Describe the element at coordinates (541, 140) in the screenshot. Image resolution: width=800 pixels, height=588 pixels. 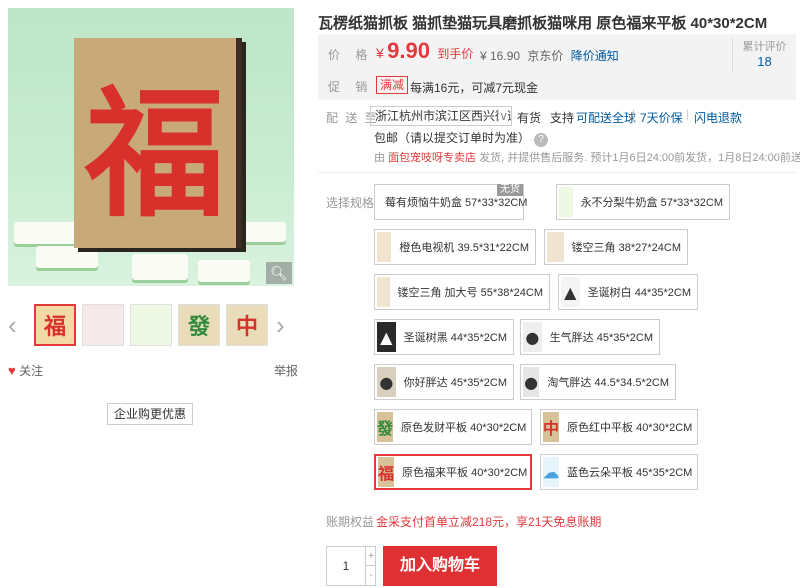
I see `help-icon: ?` at that location.